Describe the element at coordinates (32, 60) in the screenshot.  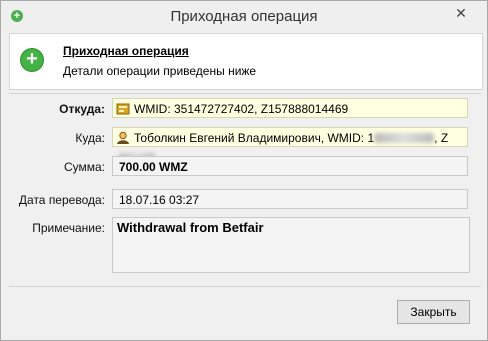
I see `plus-circle-icon: +` at that location.